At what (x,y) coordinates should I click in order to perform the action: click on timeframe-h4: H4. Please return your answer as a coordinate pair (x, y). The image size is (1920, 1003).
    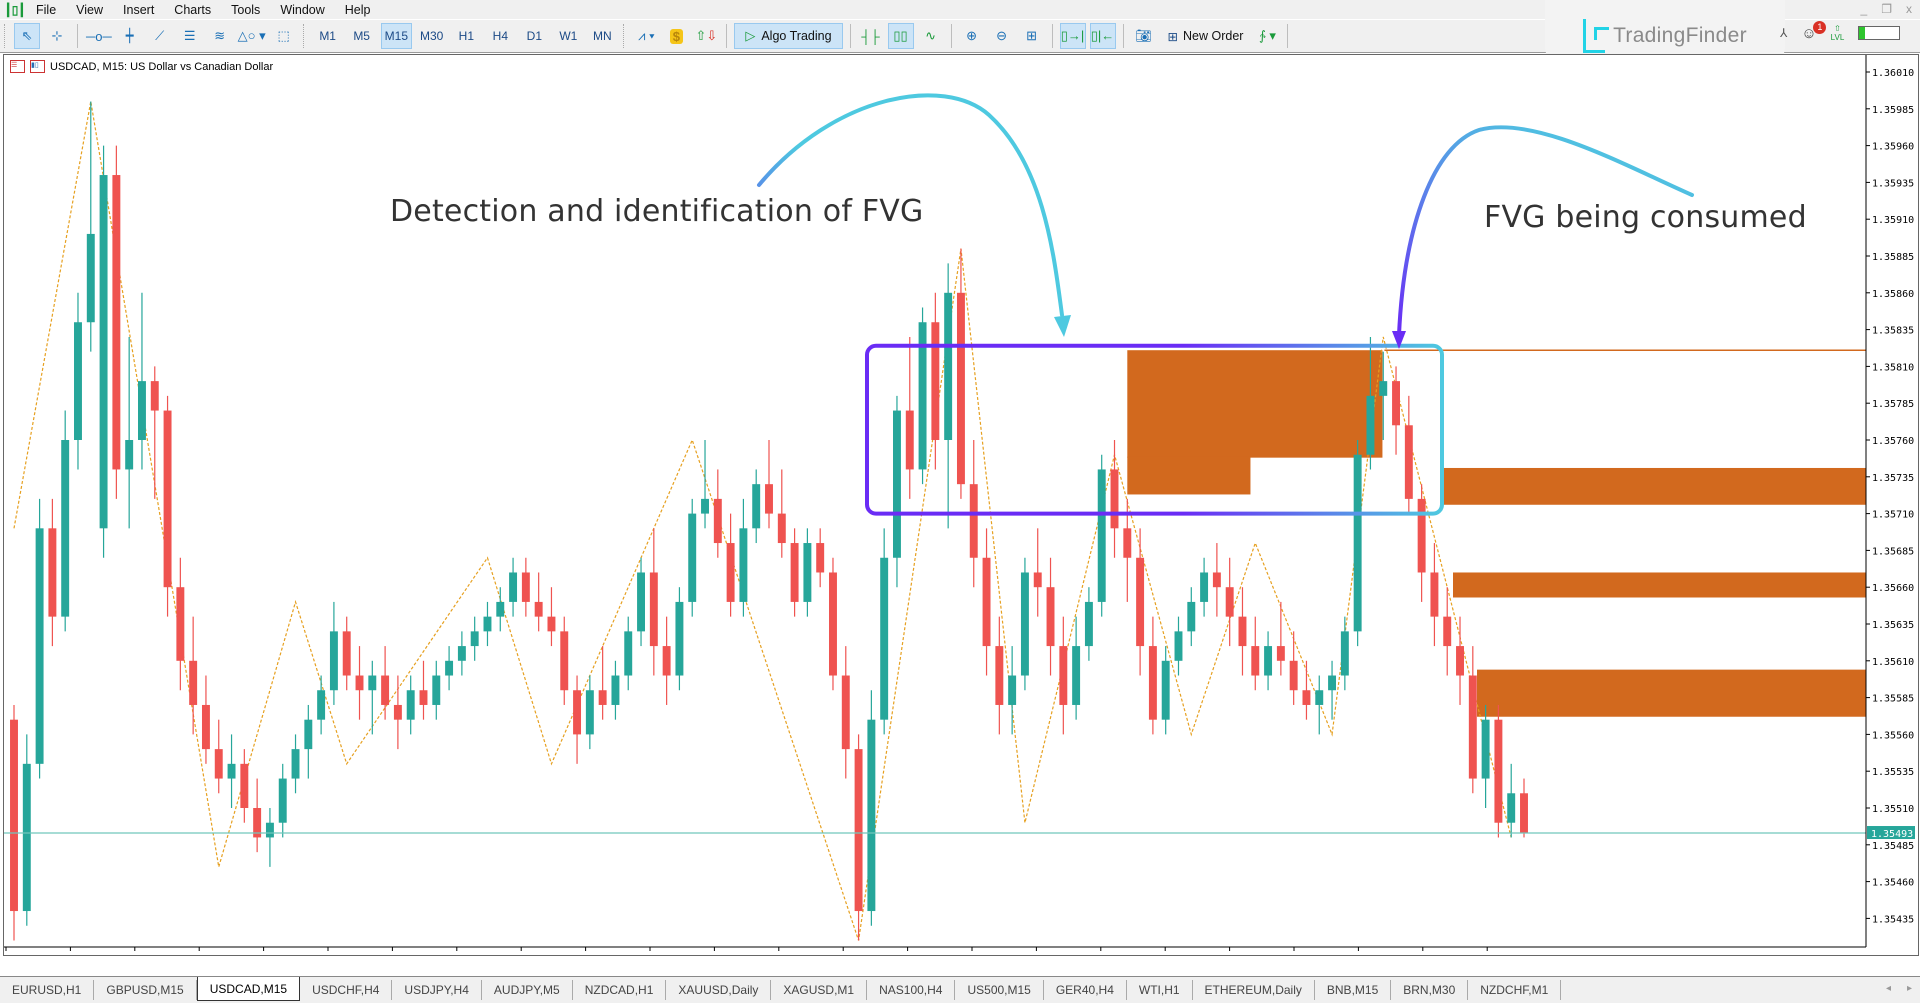
    Looking at the image, I should click on (500, 36).